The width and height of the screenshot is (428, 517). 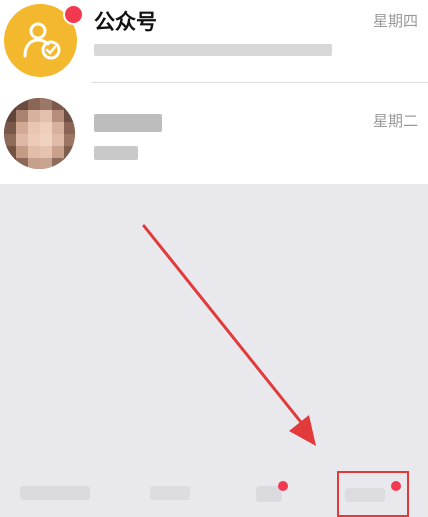 What do you see at coordinates (283, 486) in the screenshot?
I see `tab-unread-dot` at bounding box center [283, 486].